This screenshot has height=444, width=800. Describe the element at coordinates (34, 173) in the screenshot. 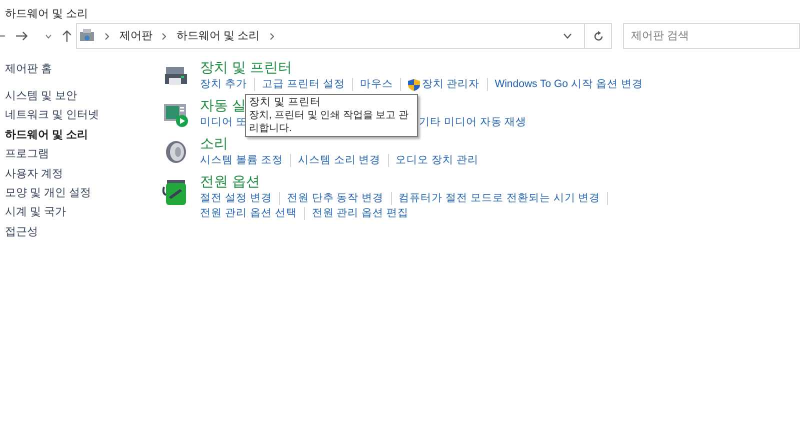

I see `sidebar-link: 사용자 계정` at that location.